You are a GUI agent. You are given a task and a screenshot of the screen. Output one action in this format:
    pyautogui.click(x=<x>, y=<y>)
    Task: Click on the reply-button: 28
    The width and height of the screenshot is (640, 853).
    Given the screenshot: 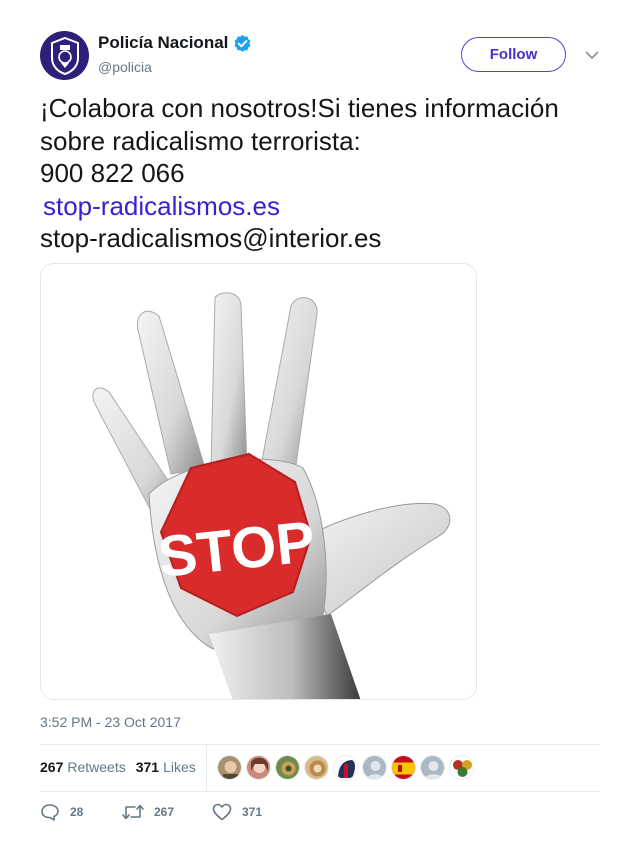 What is the action you would take?
    pyautogui.click(x=81, y=812)
    